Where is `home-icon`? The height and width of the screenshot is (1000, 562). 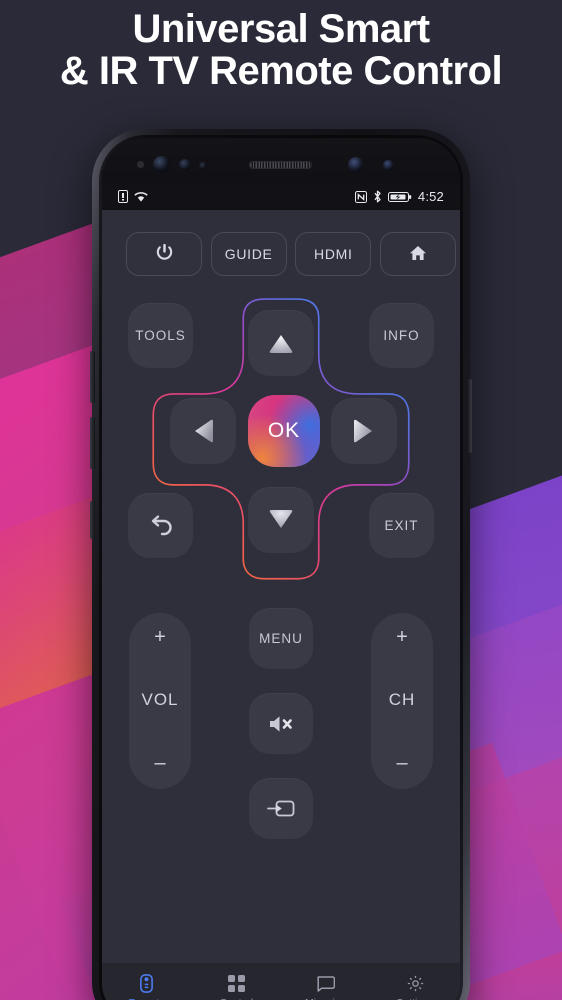 home-icon is located at coordinates (418, 254).